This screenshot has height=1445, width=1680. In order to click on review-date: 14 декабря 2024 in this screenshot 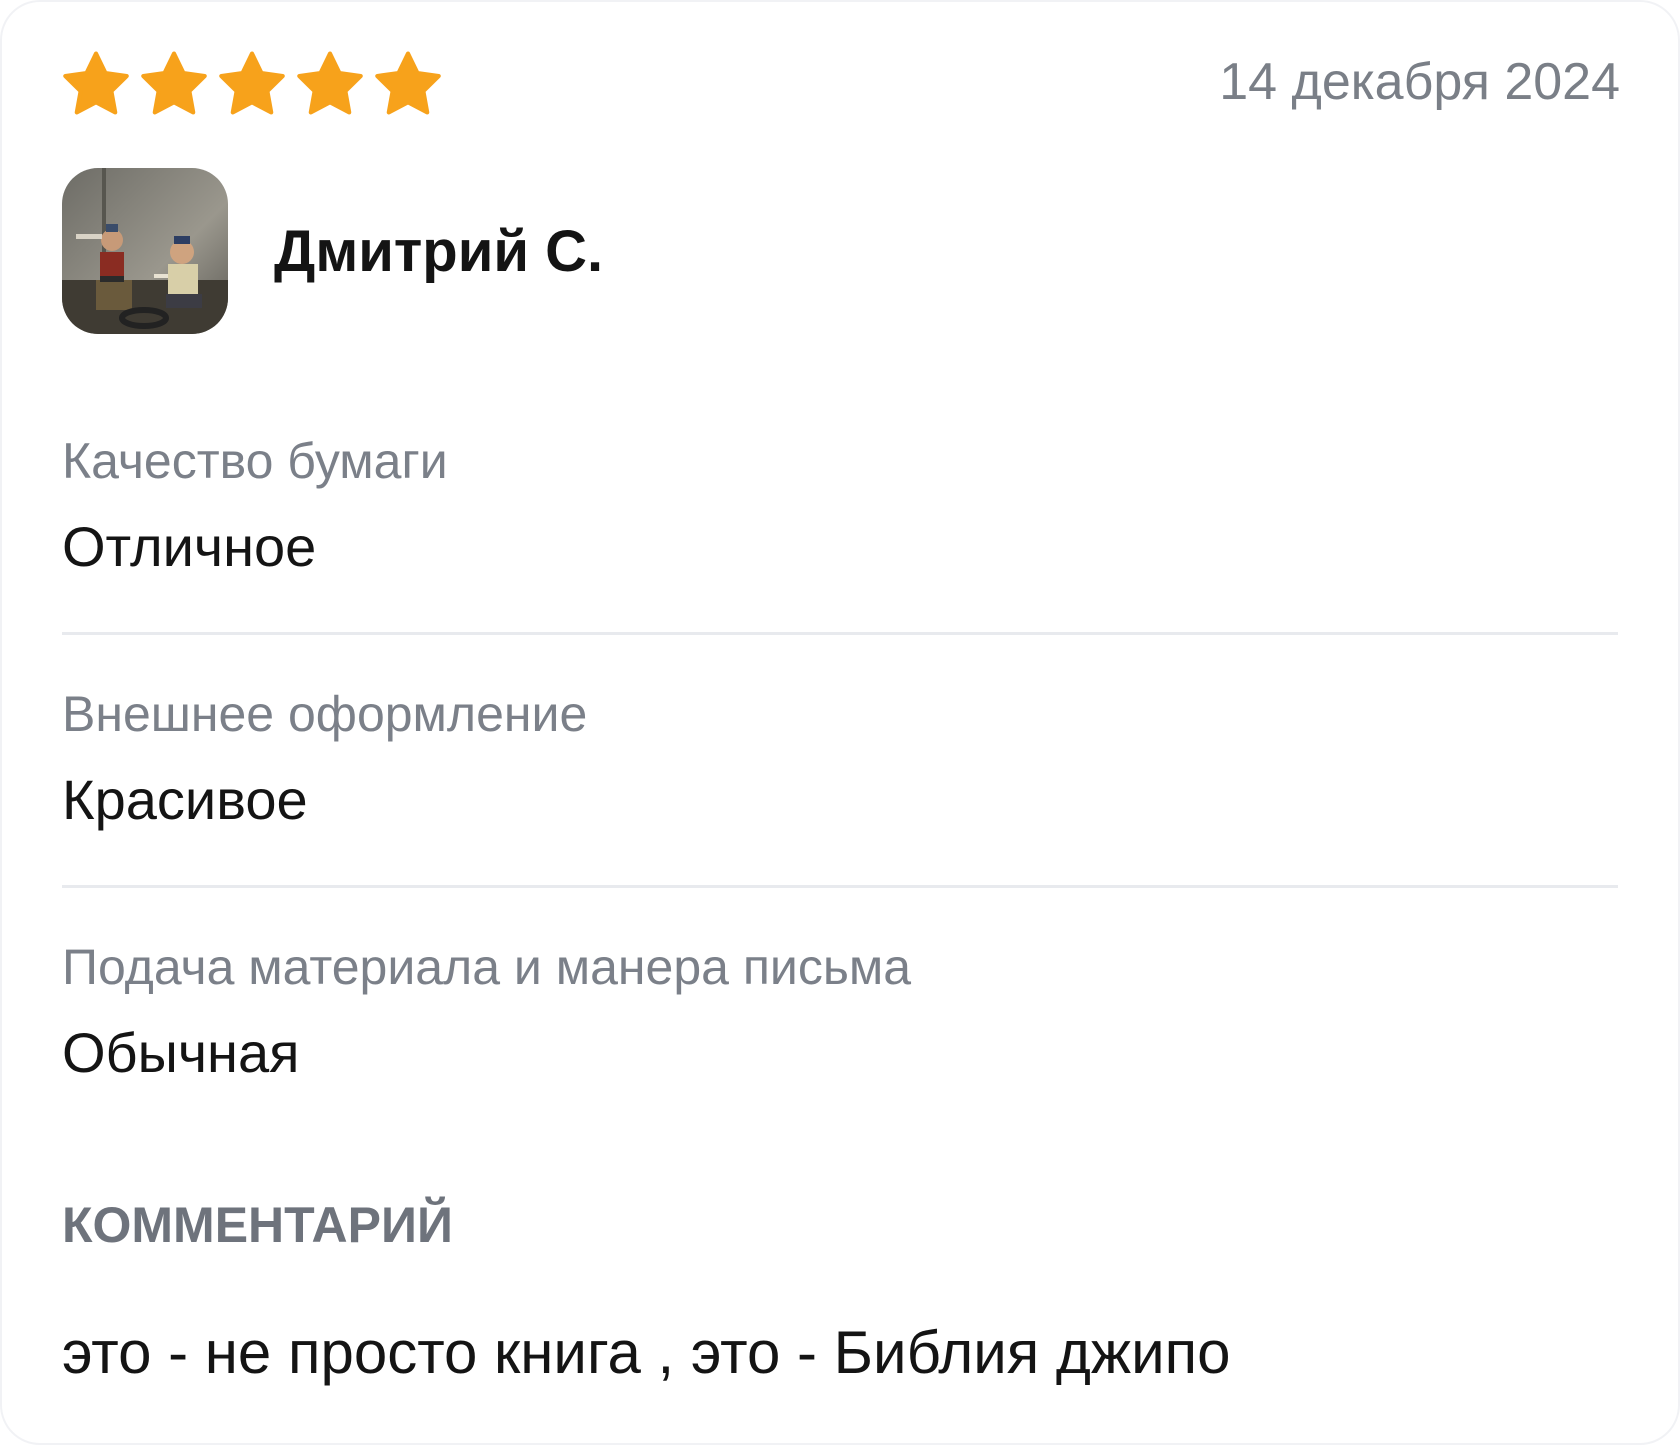, I will do `click(1419, 82)`.